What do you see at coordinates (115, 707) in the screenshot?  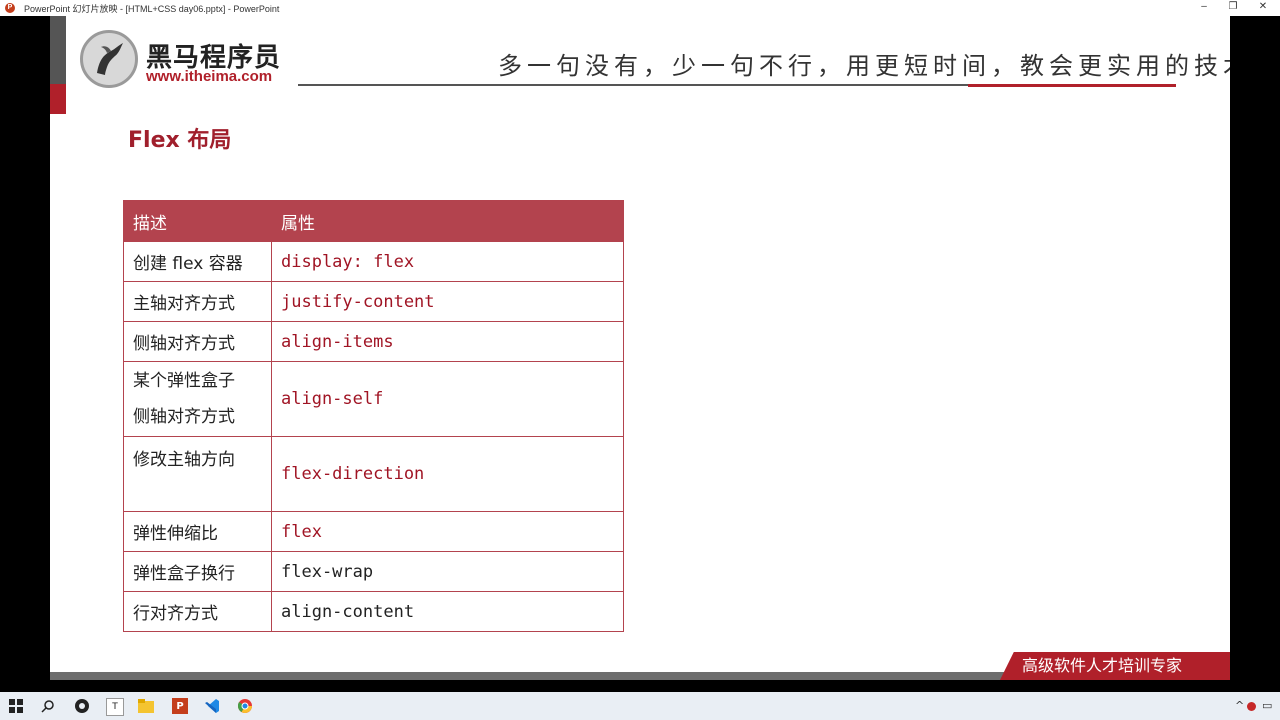 I see `typora-icon: T` at bounding box center [115, 707].